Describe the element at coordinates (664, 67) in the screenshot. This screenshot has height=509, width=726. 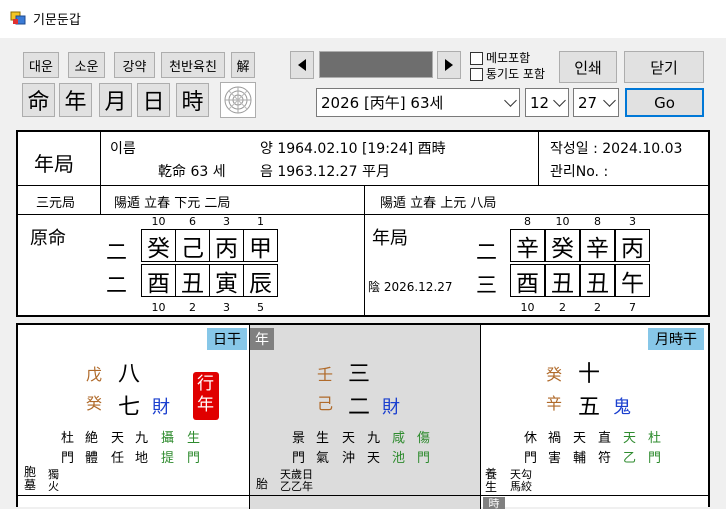
I see `close-button: 닫기` at that location.